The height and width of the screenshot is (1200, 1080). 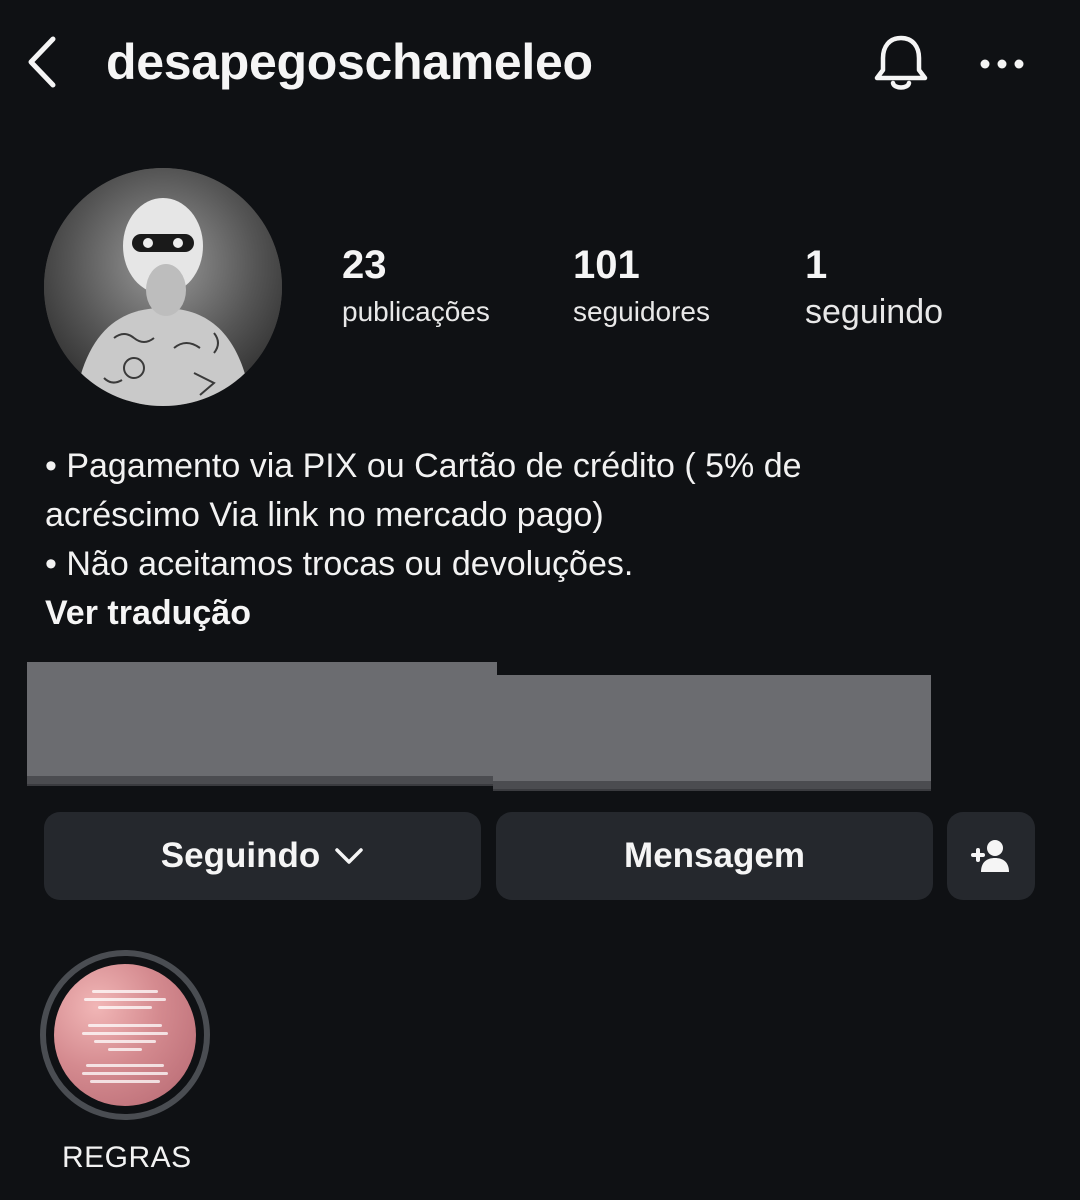 What do you see at coordinates (349, 856) in the screenshot?
I see `chevron-down-icon` at bounding box center [349, 856].